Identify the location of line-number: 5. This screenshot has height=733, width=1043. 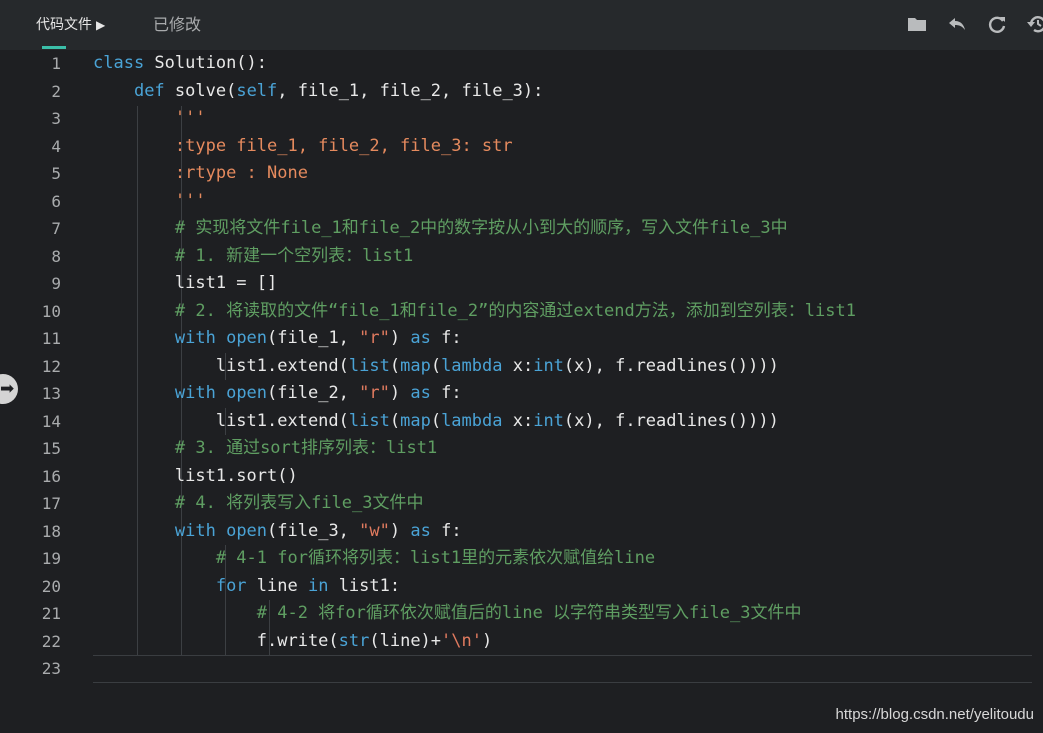
(56, 173).